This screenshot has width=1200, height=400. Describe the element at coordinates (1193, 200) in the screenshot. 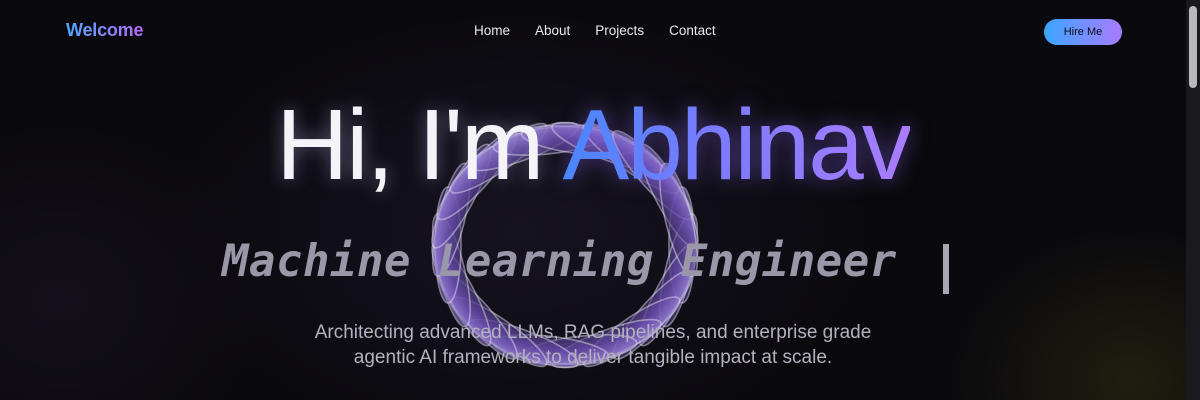

I see `page-scrollbar` at that location.